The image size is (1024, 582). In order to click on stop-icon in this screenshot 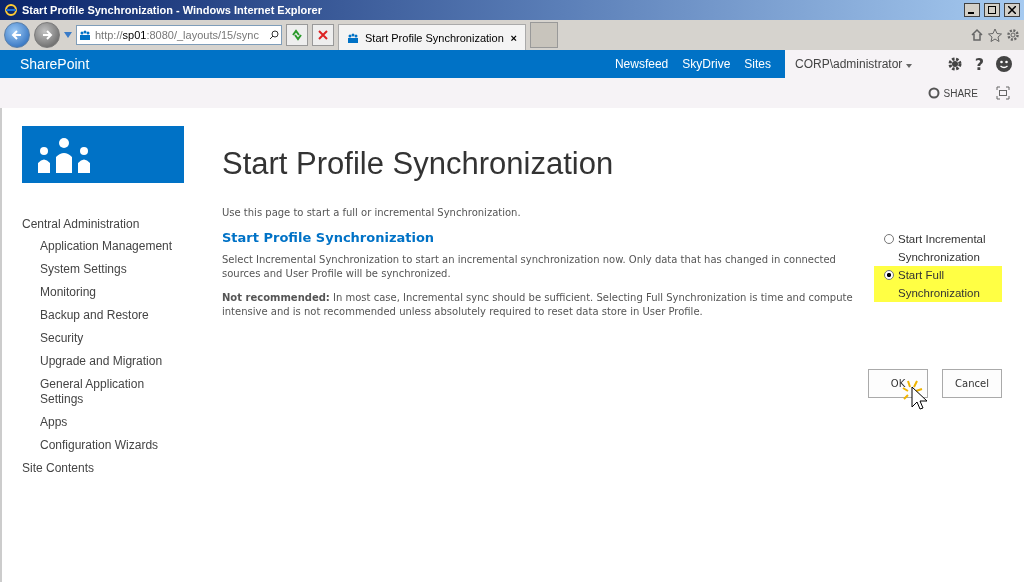, I will do `click(323, 35)`.